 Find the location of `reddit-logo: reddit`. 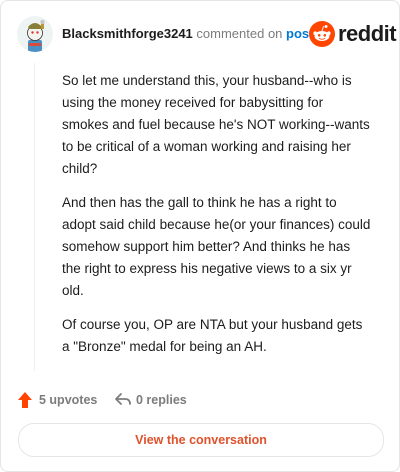

reddit-logo: reddit is located at coordinates (353, 34).